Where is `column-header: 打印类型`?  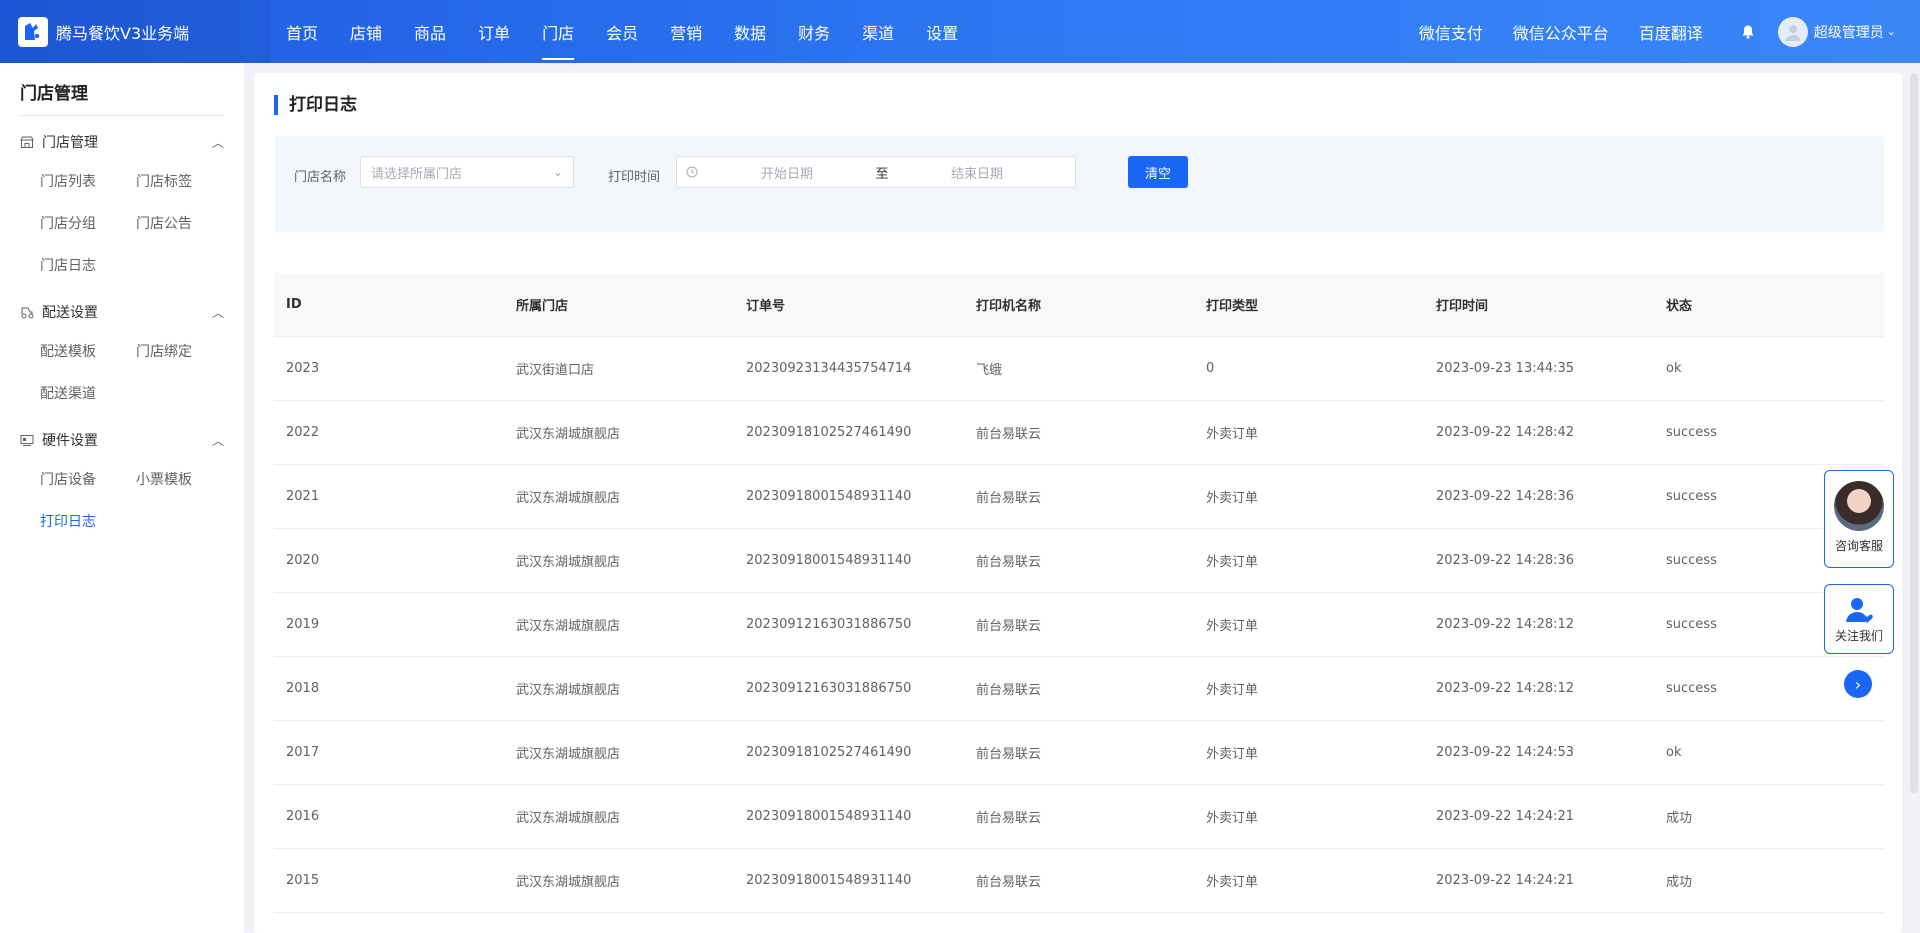
column-header: 打印类型 is located at coordinates (1309, 304).